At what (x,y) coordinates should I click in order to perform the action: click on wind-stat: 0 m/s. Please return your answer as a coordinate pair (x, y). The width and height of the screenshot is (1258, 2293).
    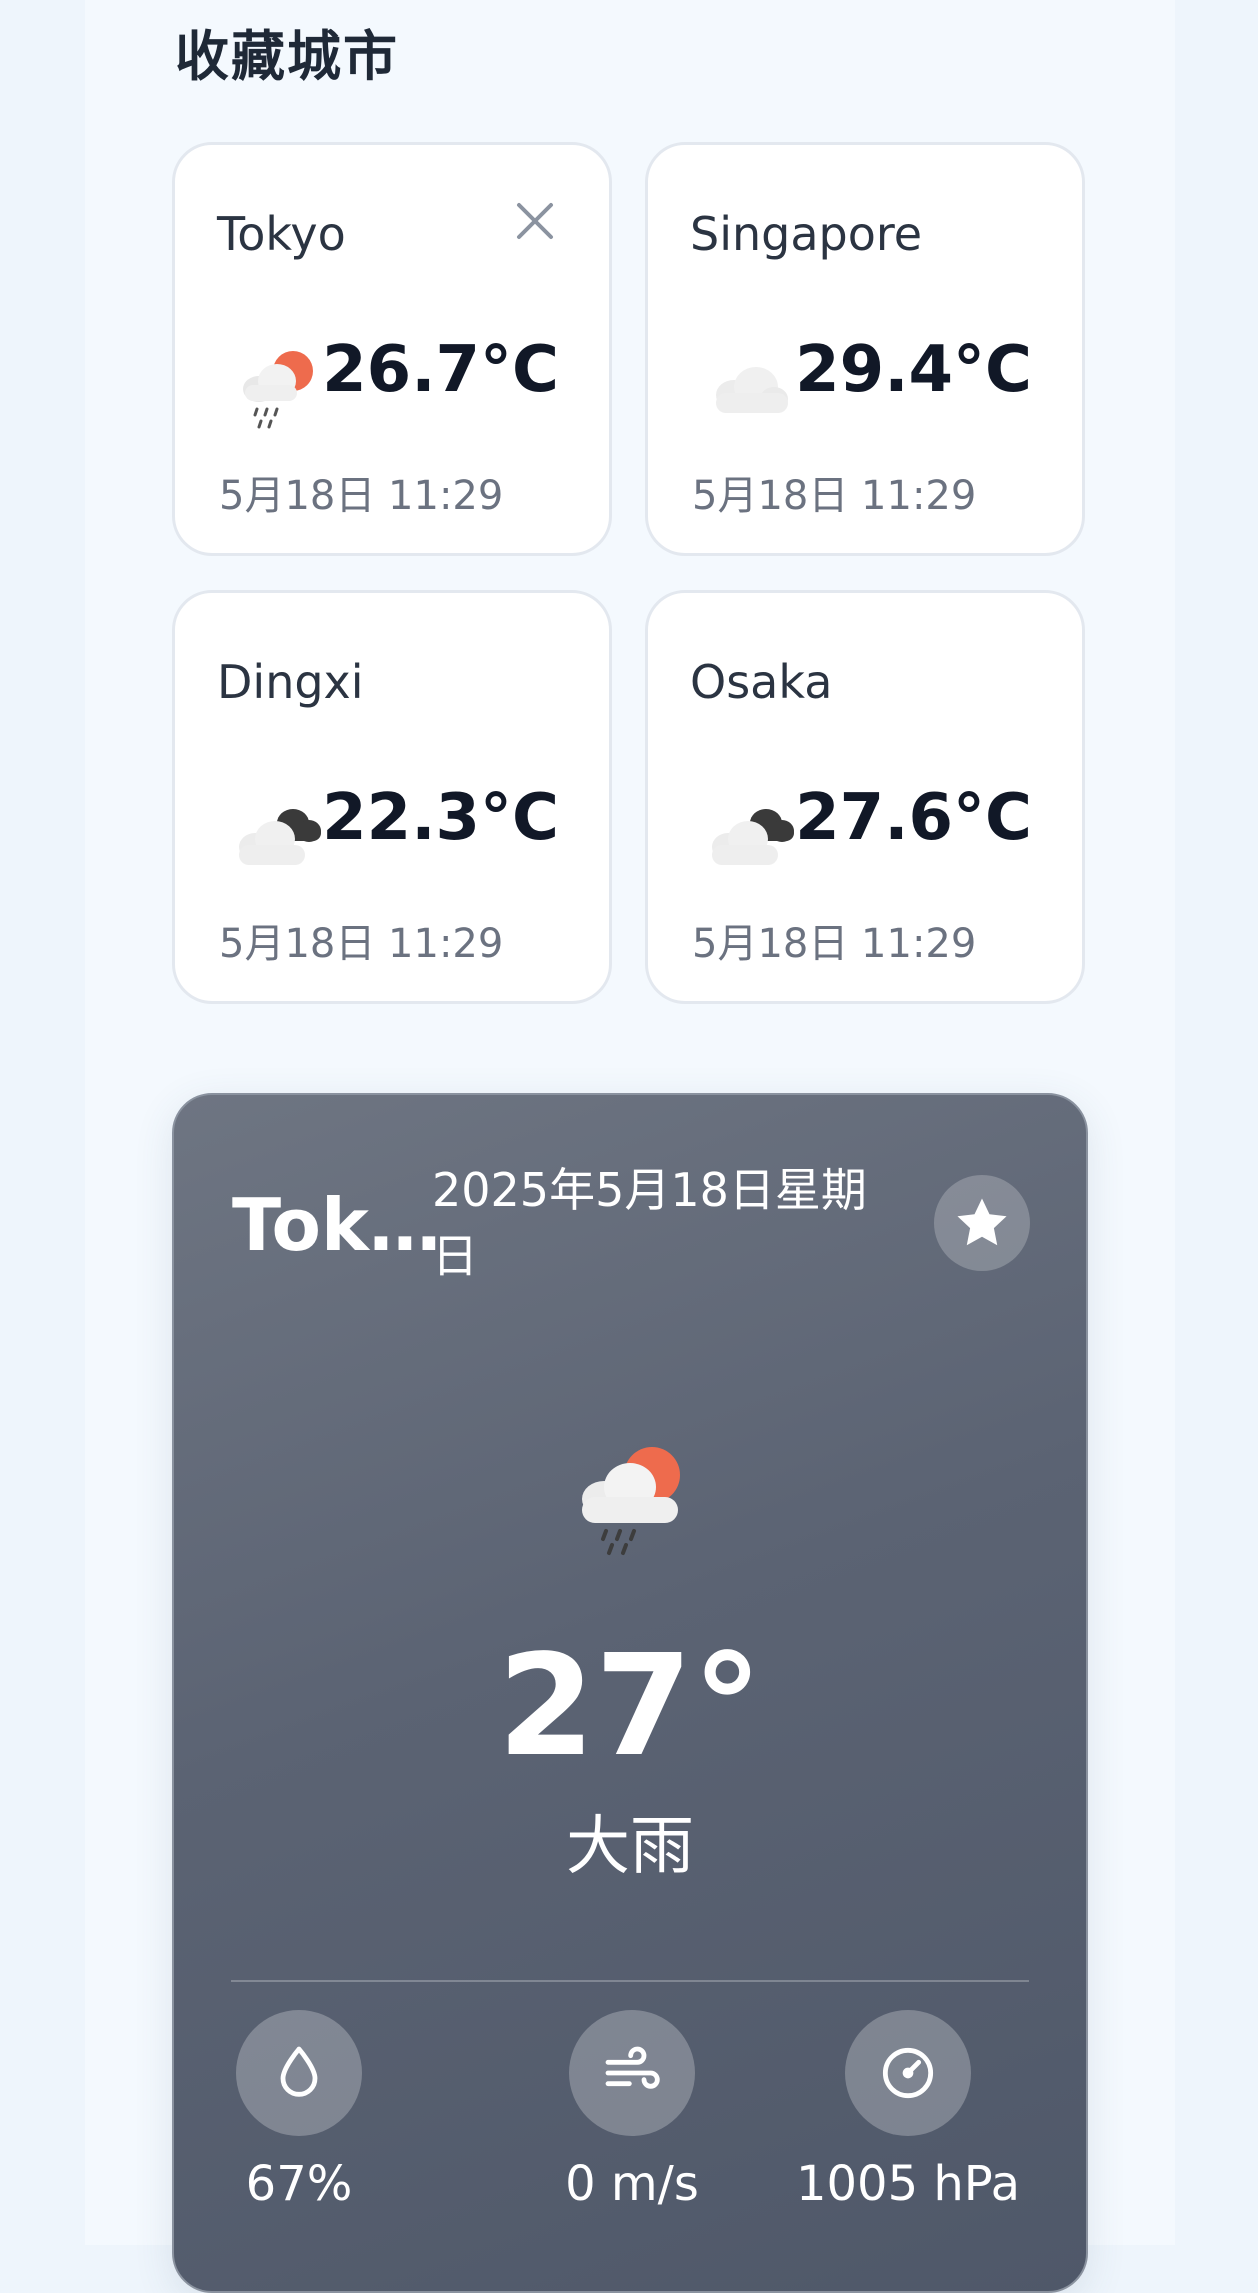
    Looking at the image, I should click on (632, 2111).